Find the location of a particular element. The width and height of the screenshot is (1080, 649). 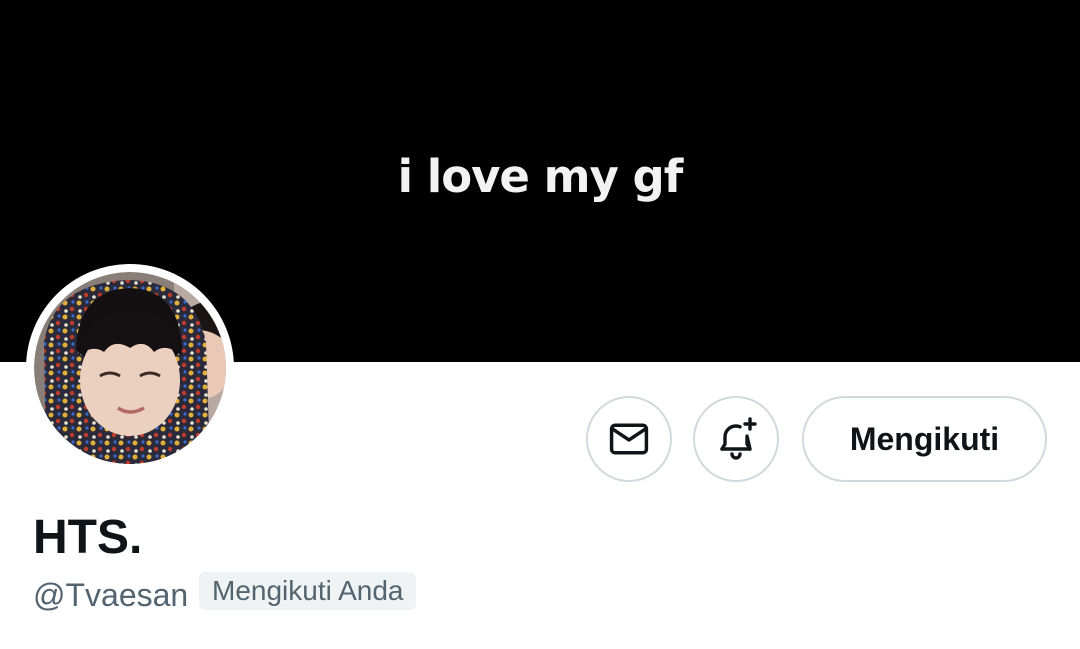

avatar-photo is located at coordinates (130, 368).